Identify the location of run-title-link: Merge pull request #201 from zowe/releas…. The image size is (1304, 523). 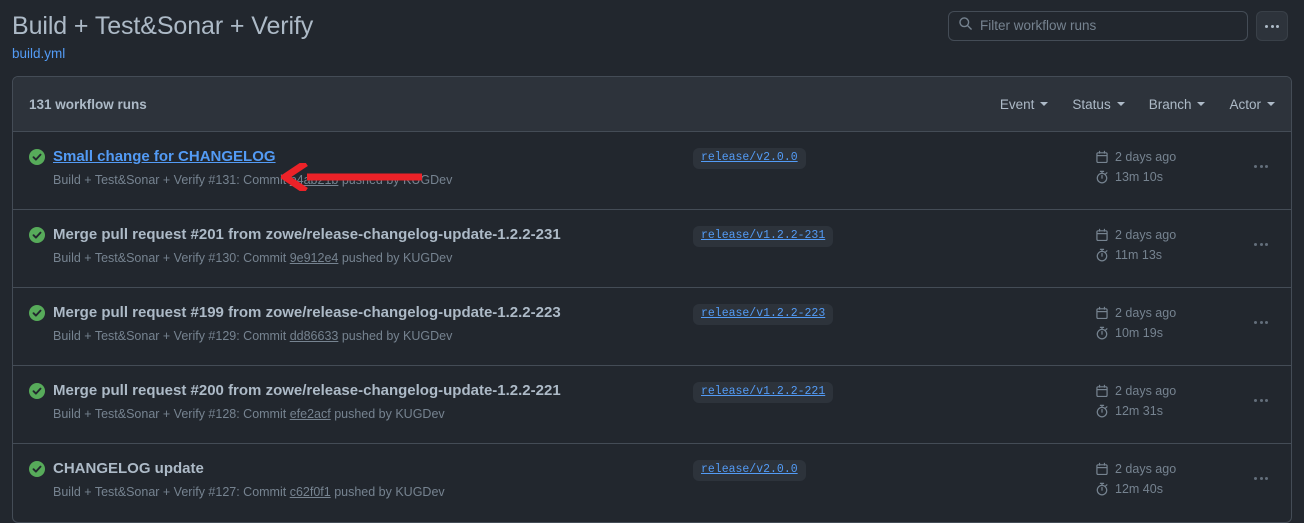
(307, 234).